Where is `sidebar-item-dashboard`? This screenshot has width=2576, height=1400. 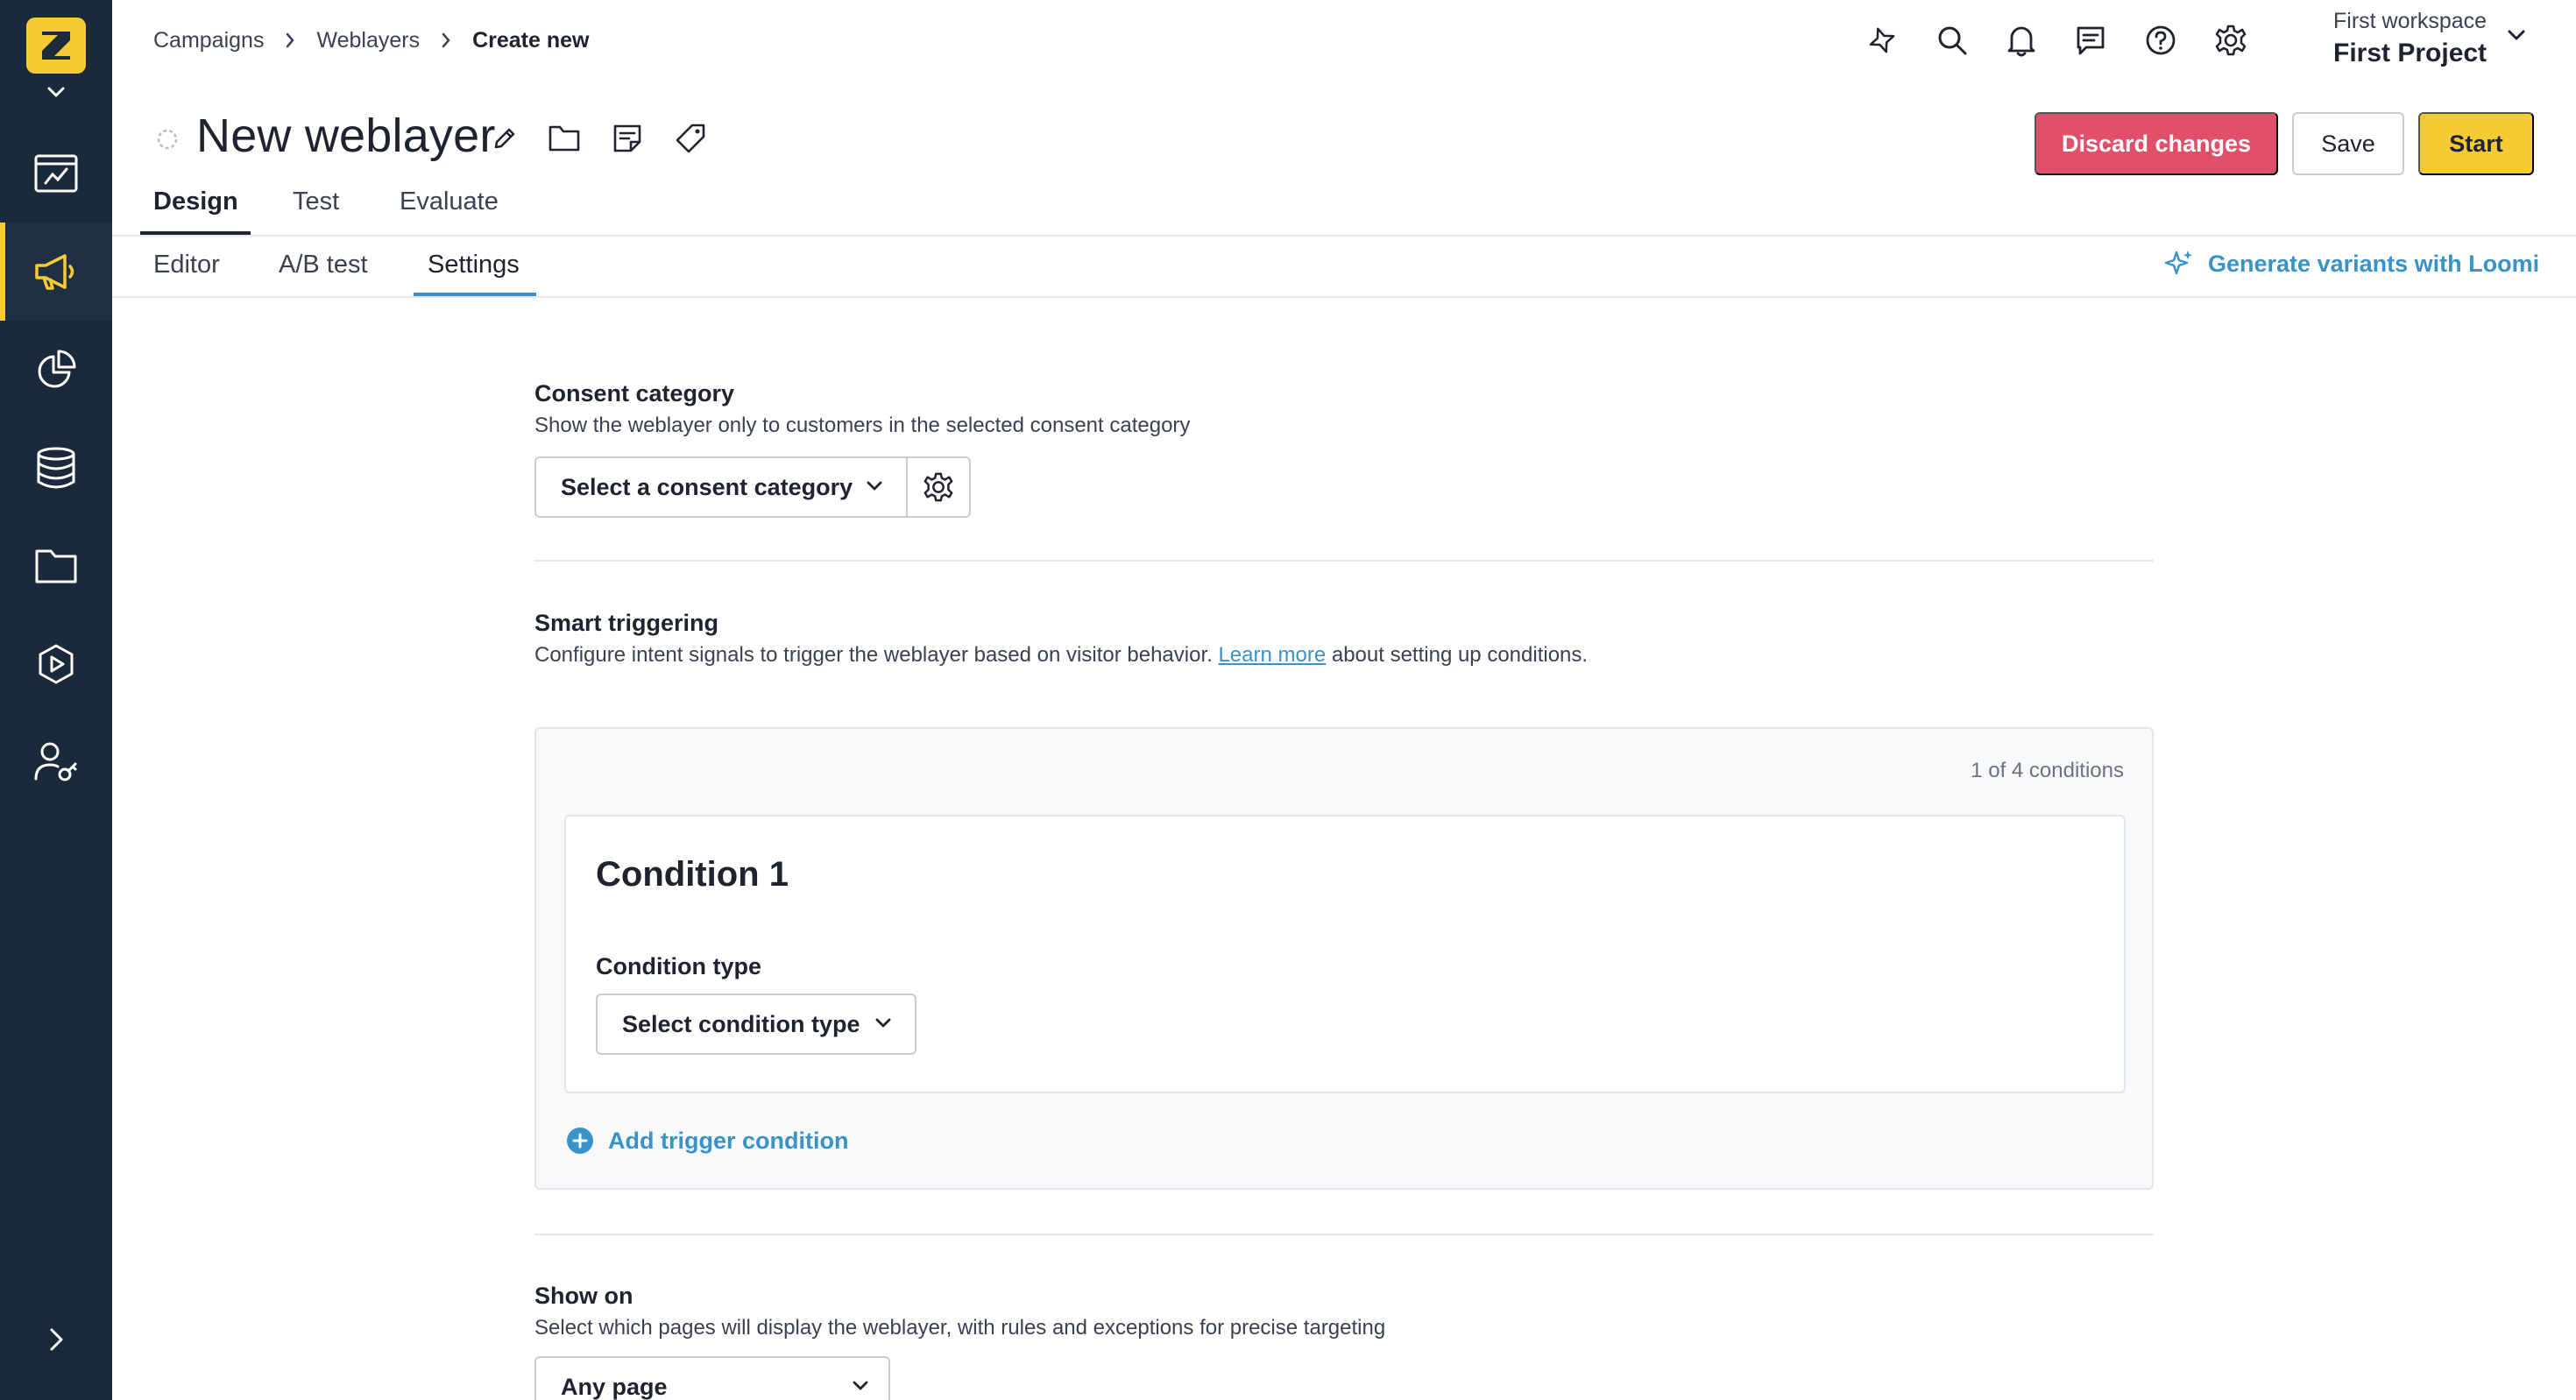 sidebar-item-dashboard is located at coordinates (56, 173).